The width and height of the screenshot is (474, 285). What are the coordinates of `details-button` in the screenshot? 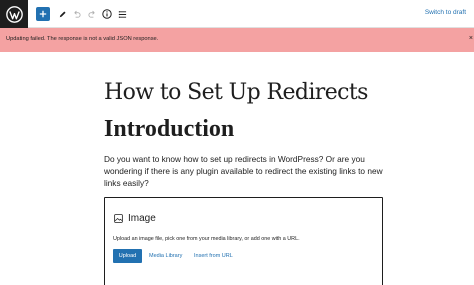 It's located at (107, 14).